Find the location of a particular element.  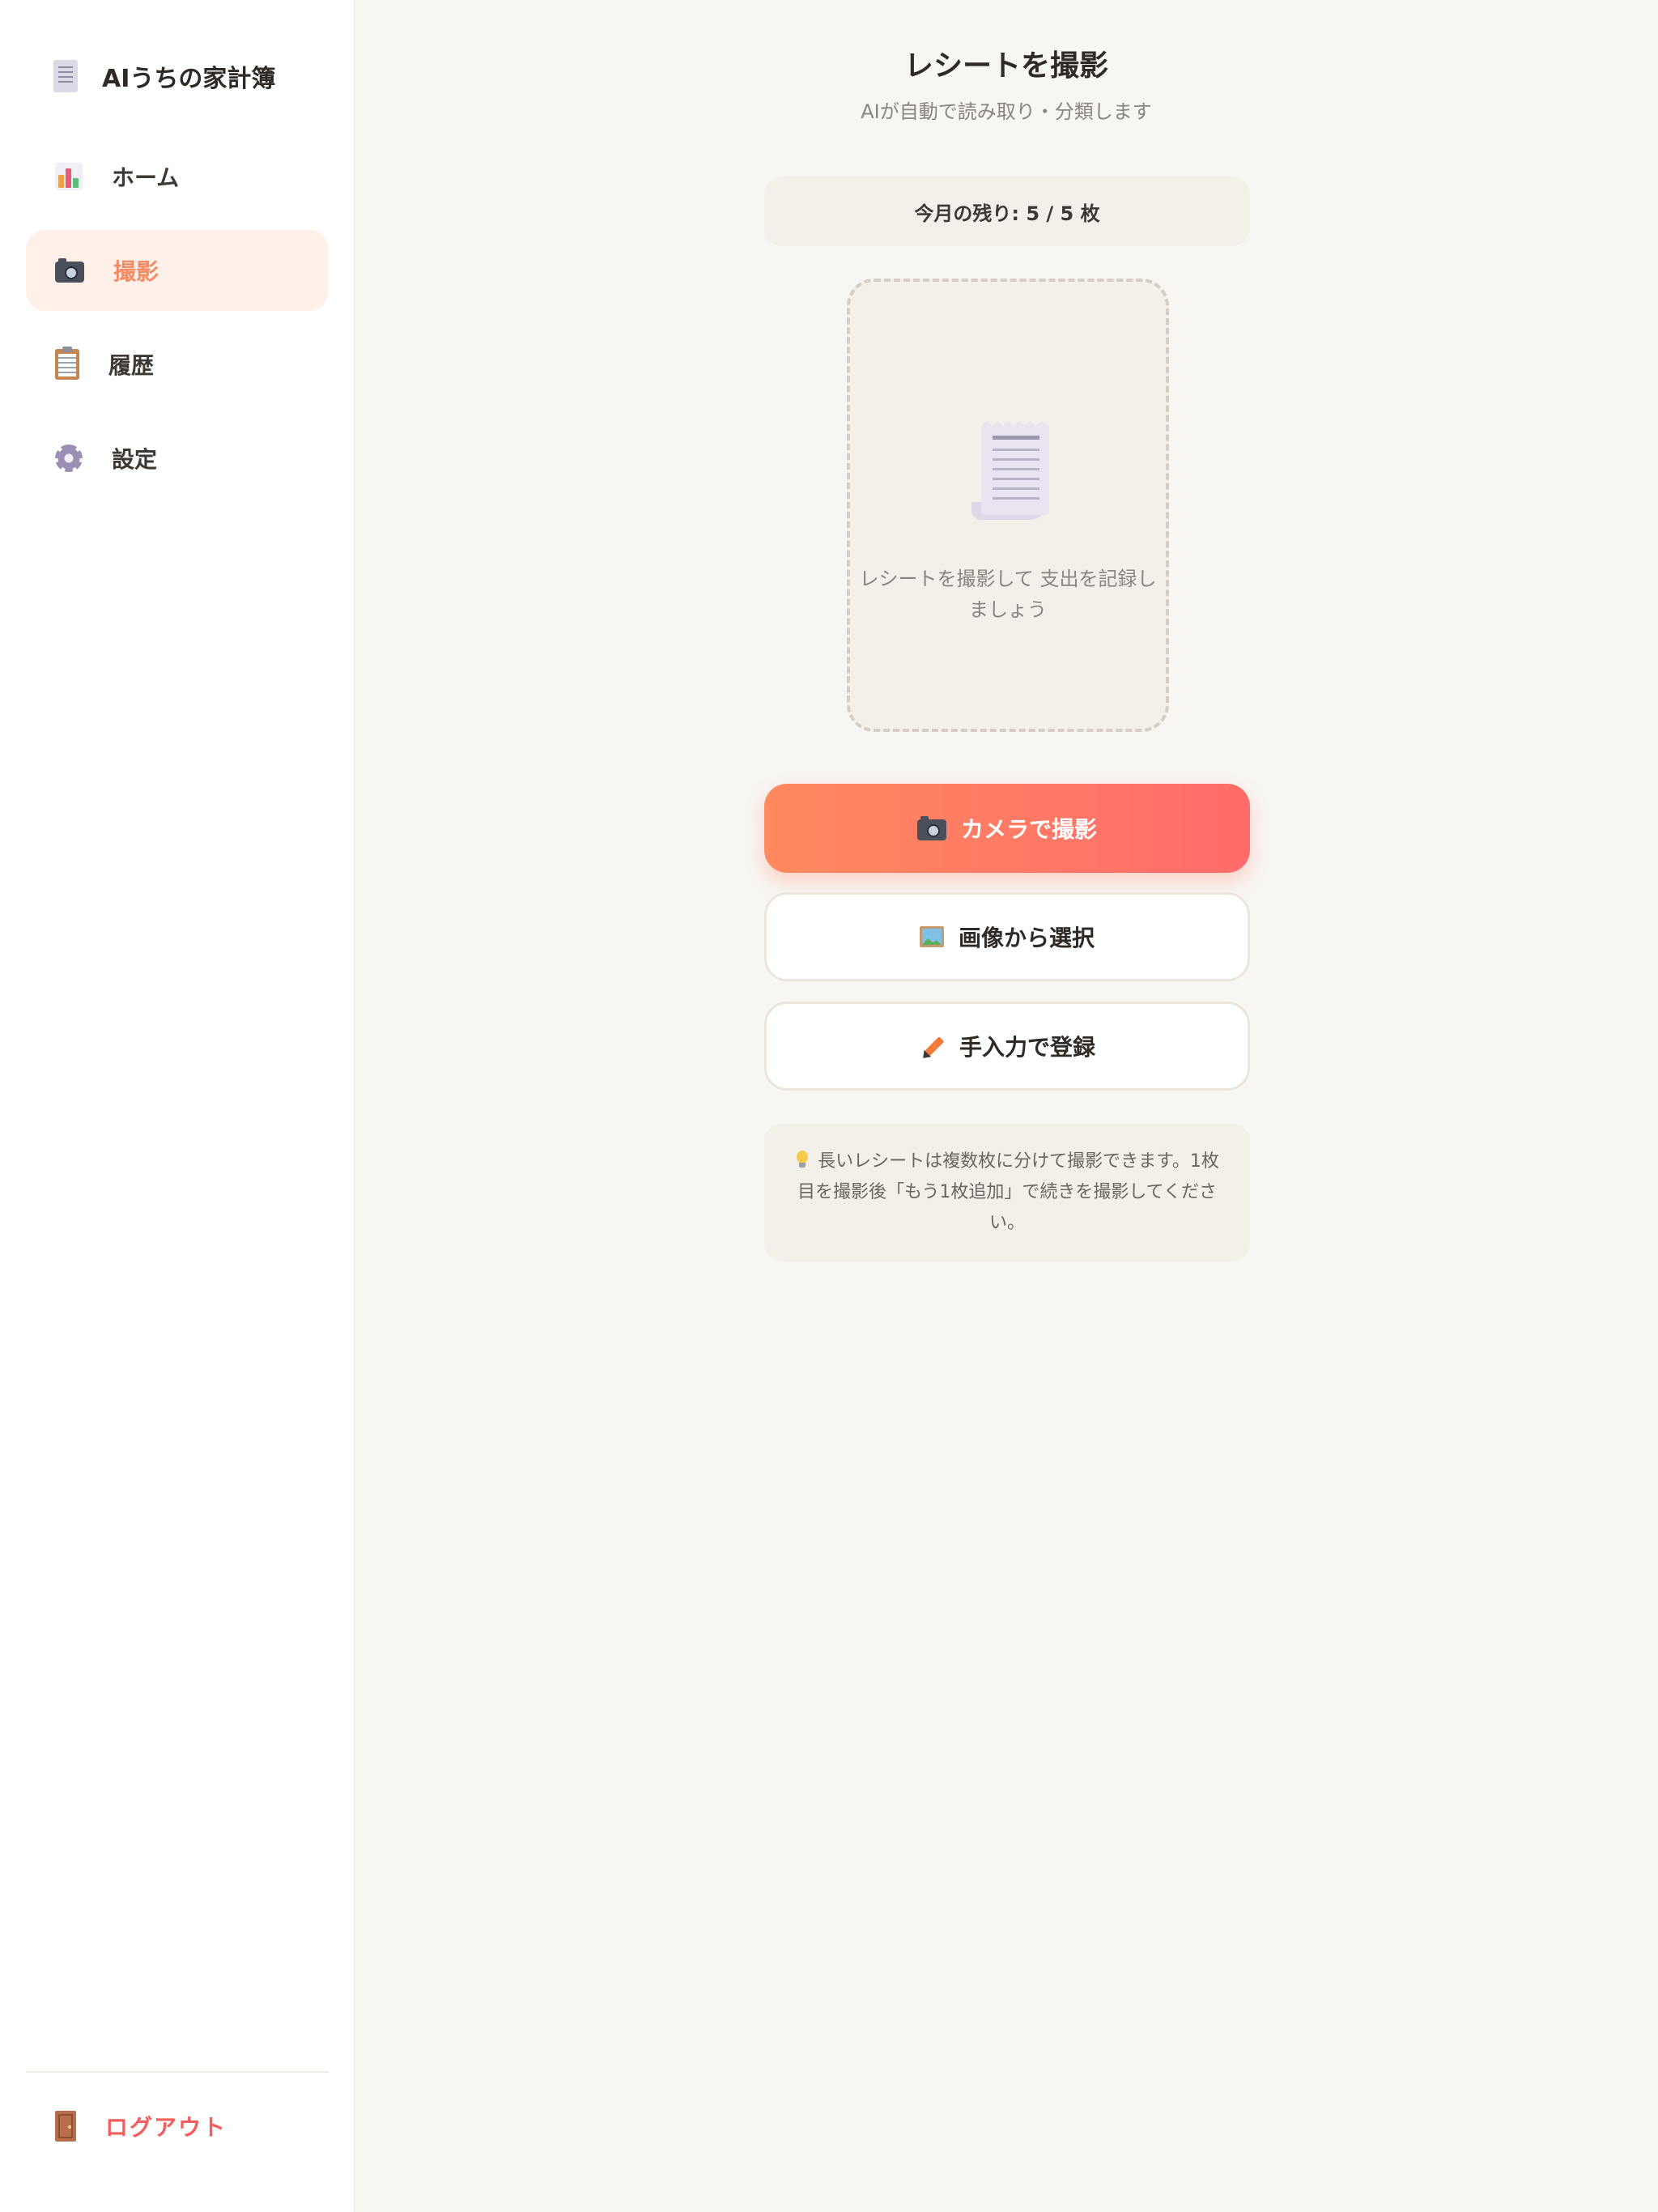

receipt-drop-zone: レシートを撮影して 支出を記録しましょう is located at coordinates (1008, 506).